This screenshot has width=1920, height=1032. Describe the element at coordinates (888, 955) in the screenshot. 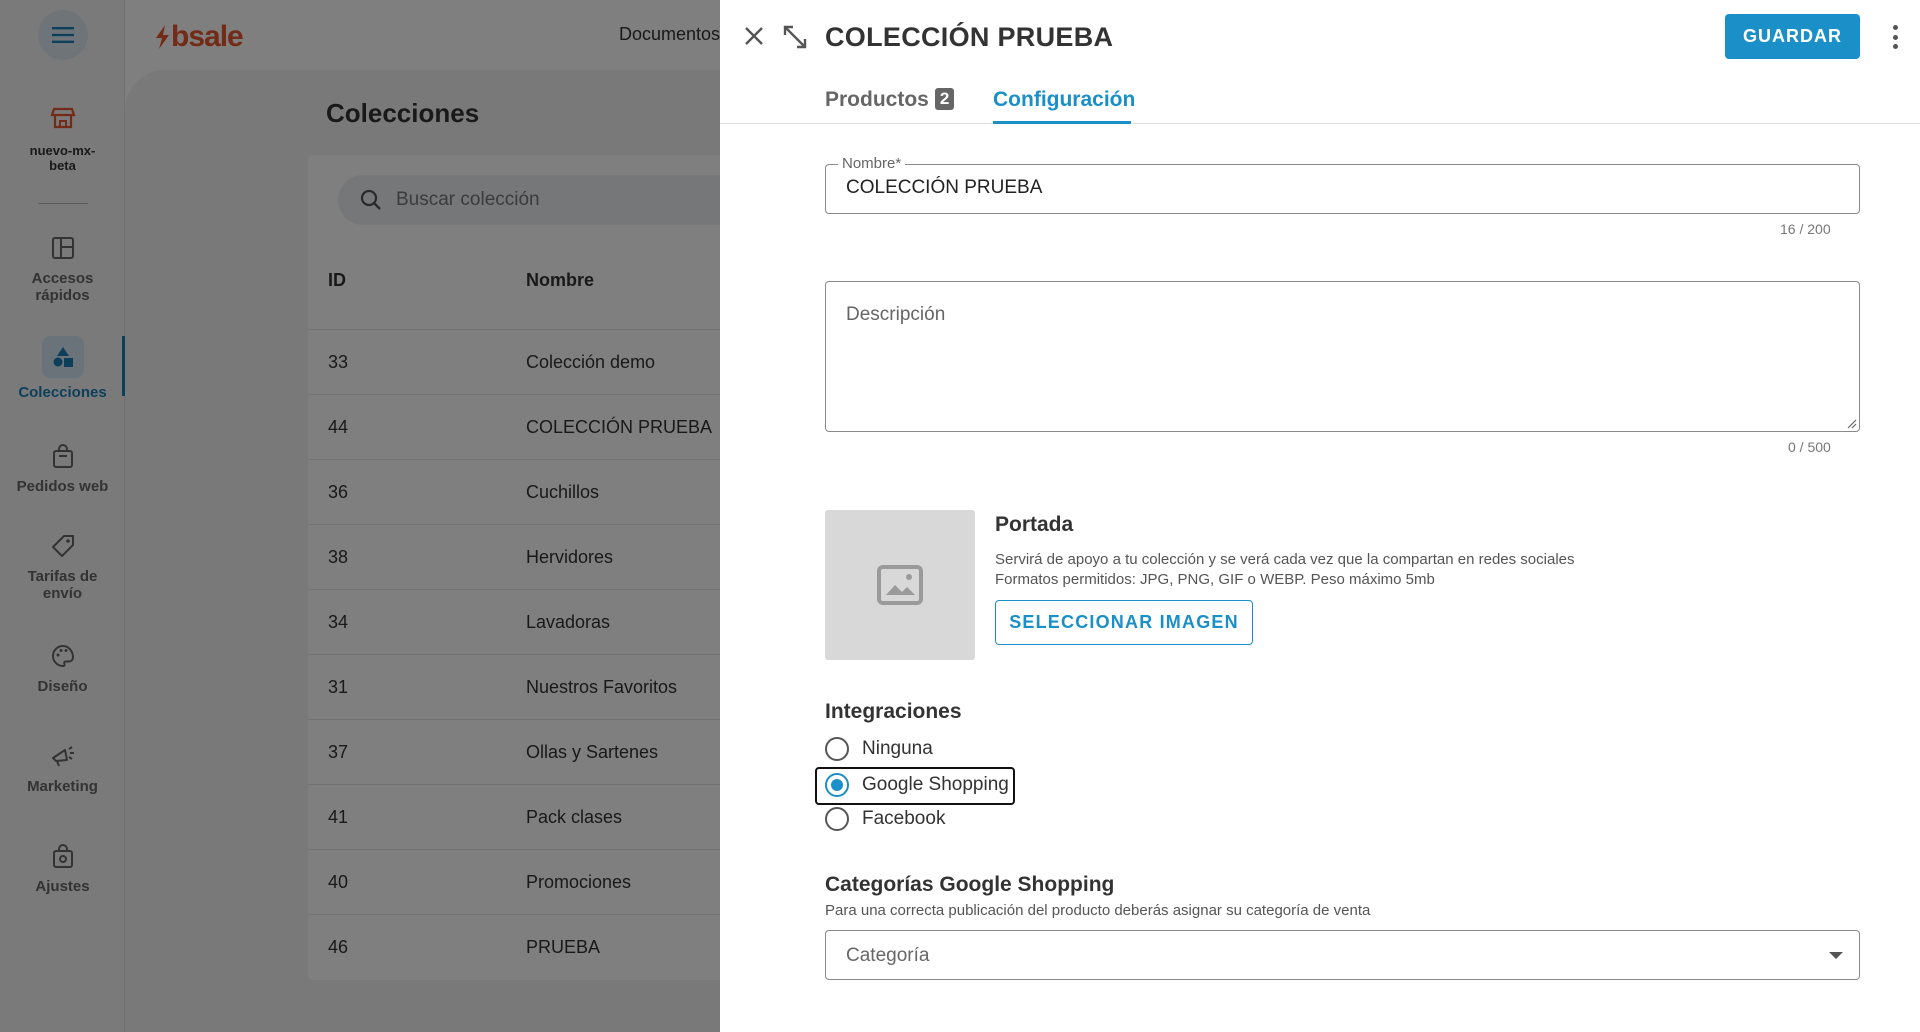

I see `category-placeholder: Categoría` at that location.